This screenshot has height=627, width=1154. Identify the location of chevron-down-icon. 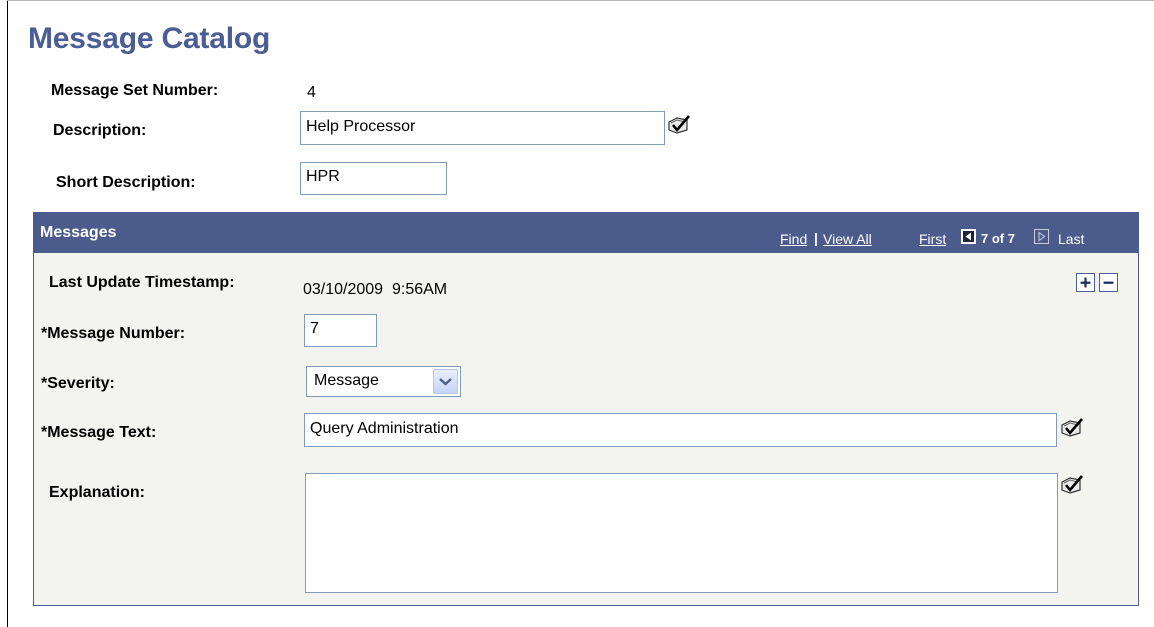
(445, 382).